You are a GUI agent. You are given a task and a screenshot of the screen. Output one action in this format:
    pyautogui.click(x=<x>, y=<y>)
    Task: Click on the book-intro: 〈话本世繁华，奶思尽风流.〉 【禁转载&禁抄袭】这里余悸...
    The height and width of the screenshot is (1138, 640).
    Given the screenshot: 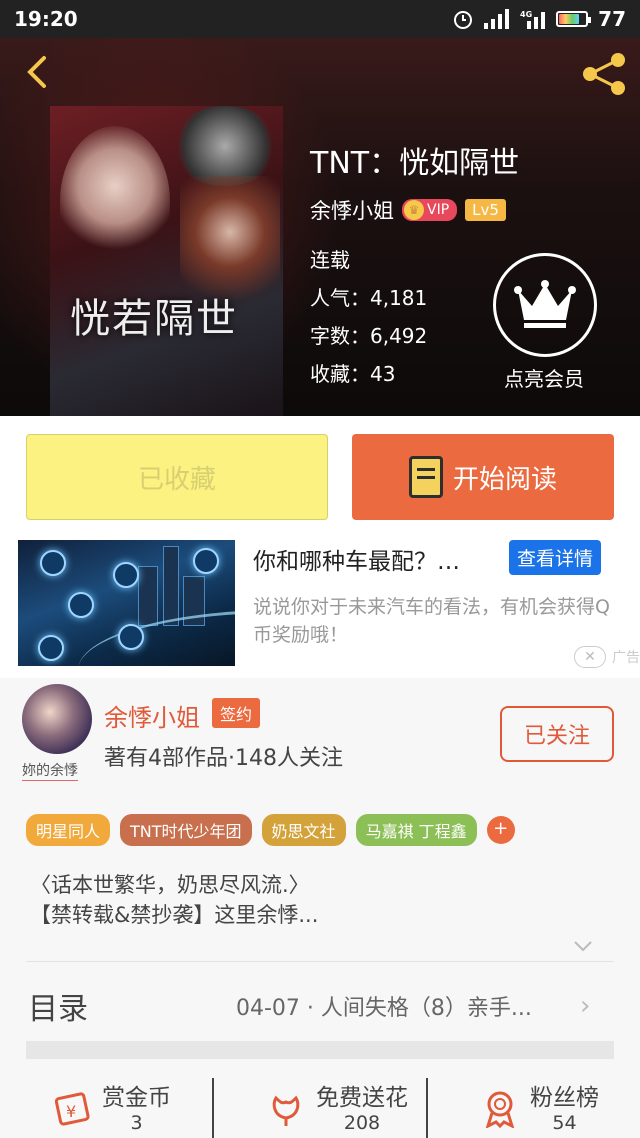 What is the action you would take?
    pyautogui.click(x=174, y=900)
    